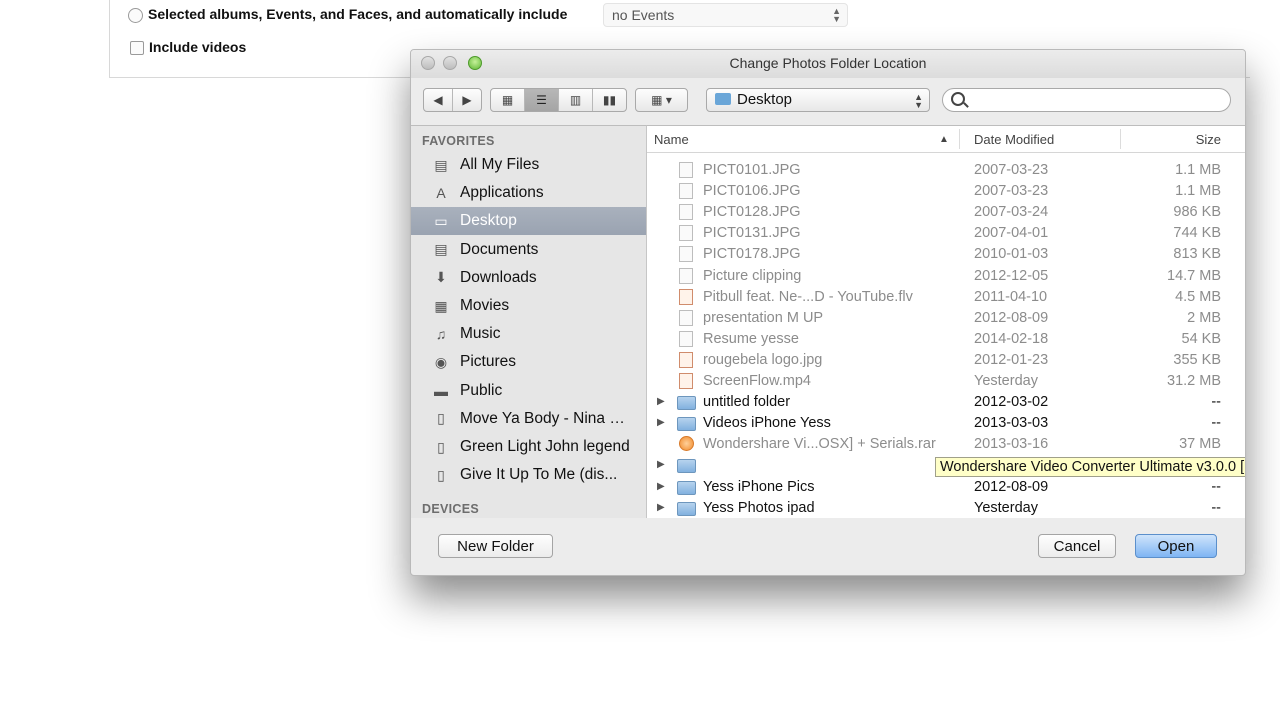 Image resolution: width=1280 pixels, height=720 pixels. I want to click on new-folder-button: New Folder, so click(495, 546).